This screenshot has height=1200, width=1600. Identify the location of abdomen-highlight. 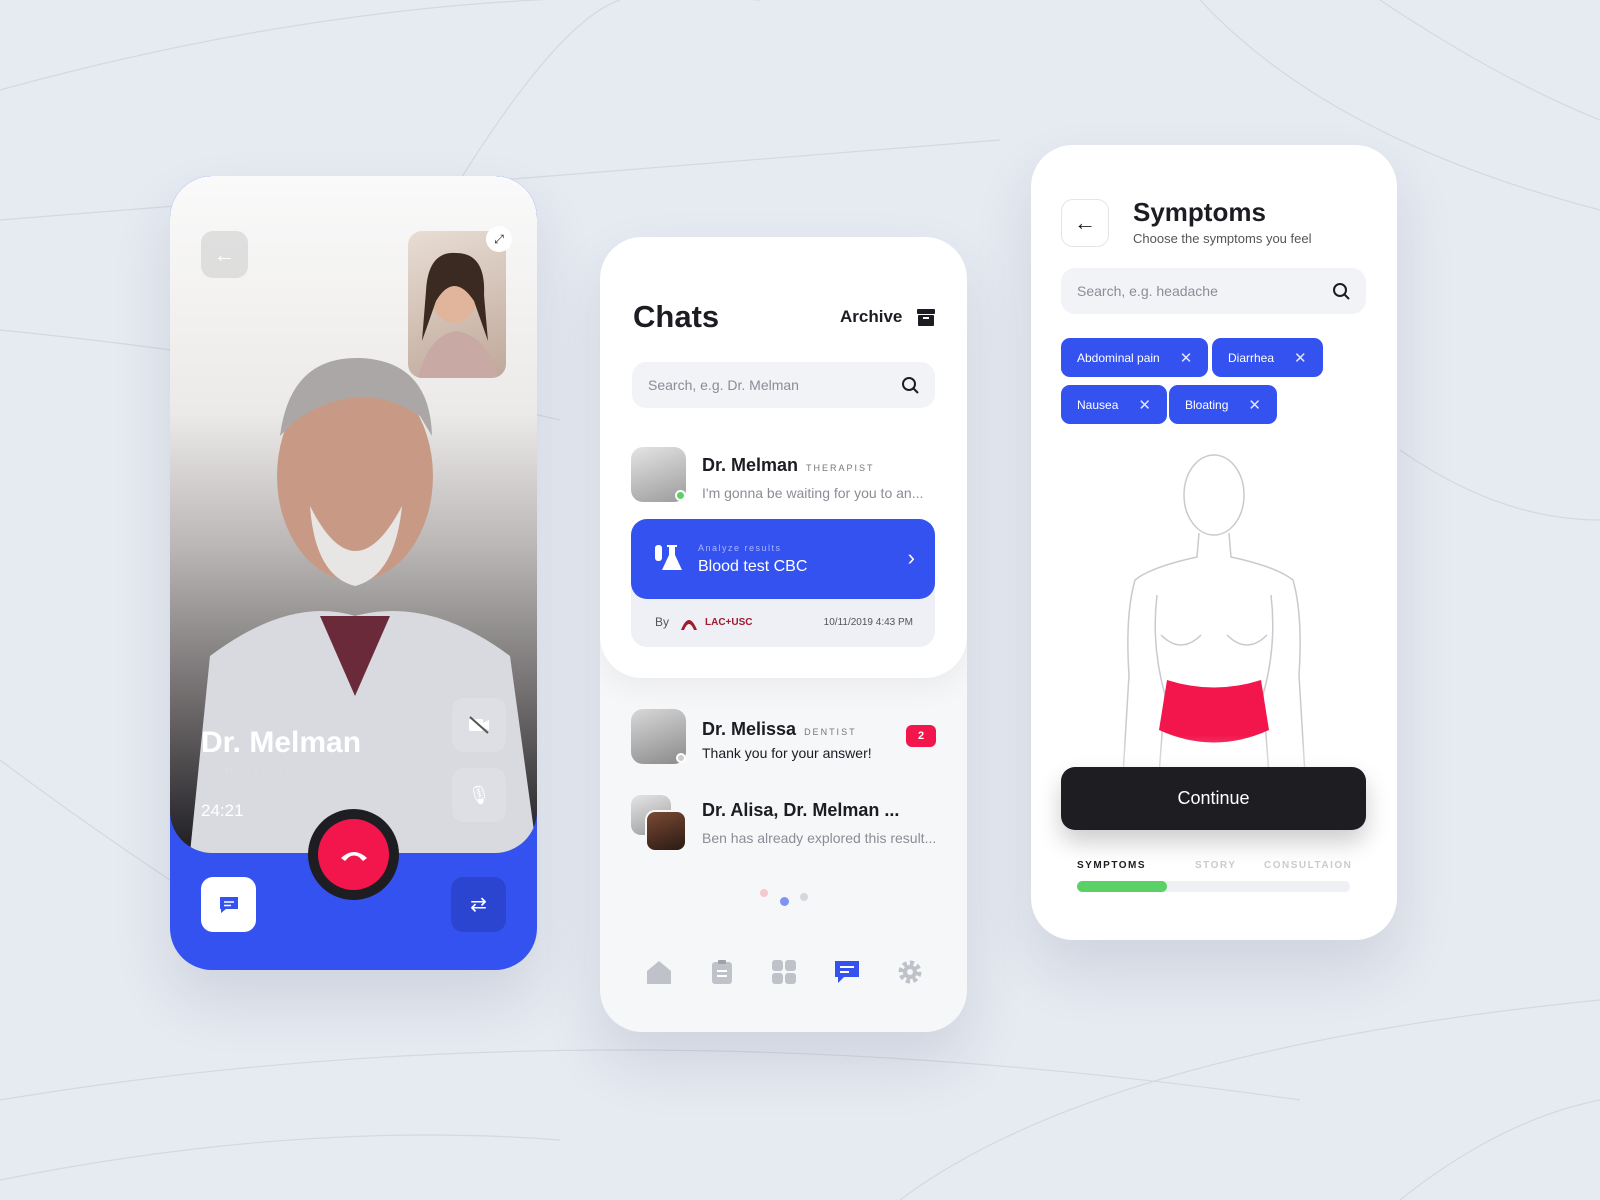
(1214, 711).